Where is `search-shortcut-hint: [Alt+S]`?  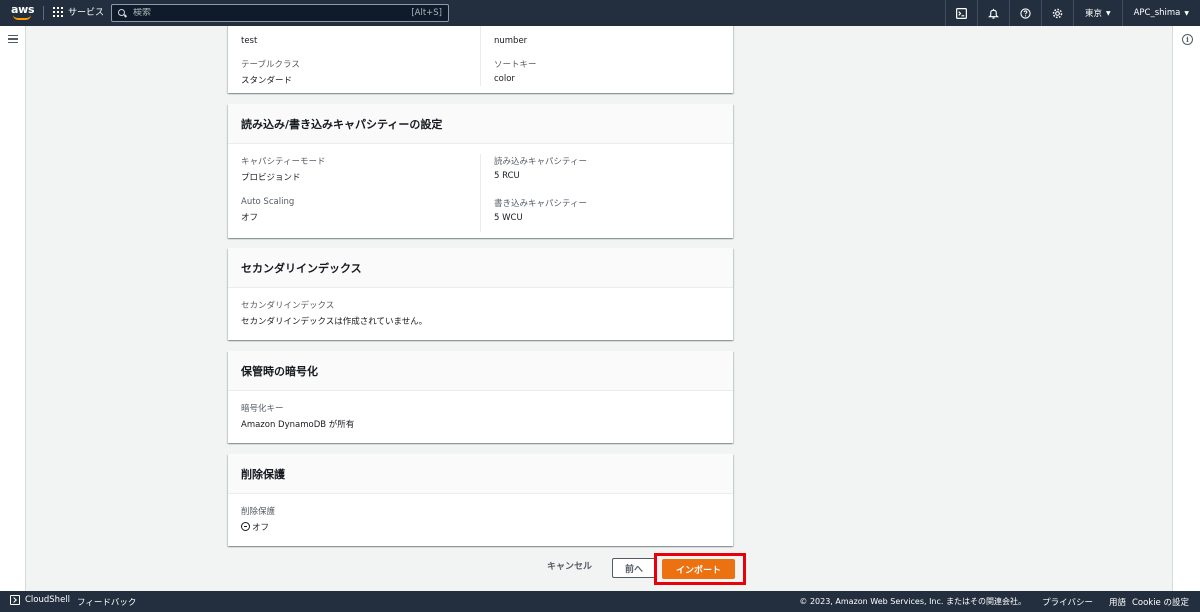
search-shortcut-hint: [Alt+S] is located at coordinates (426, 13).